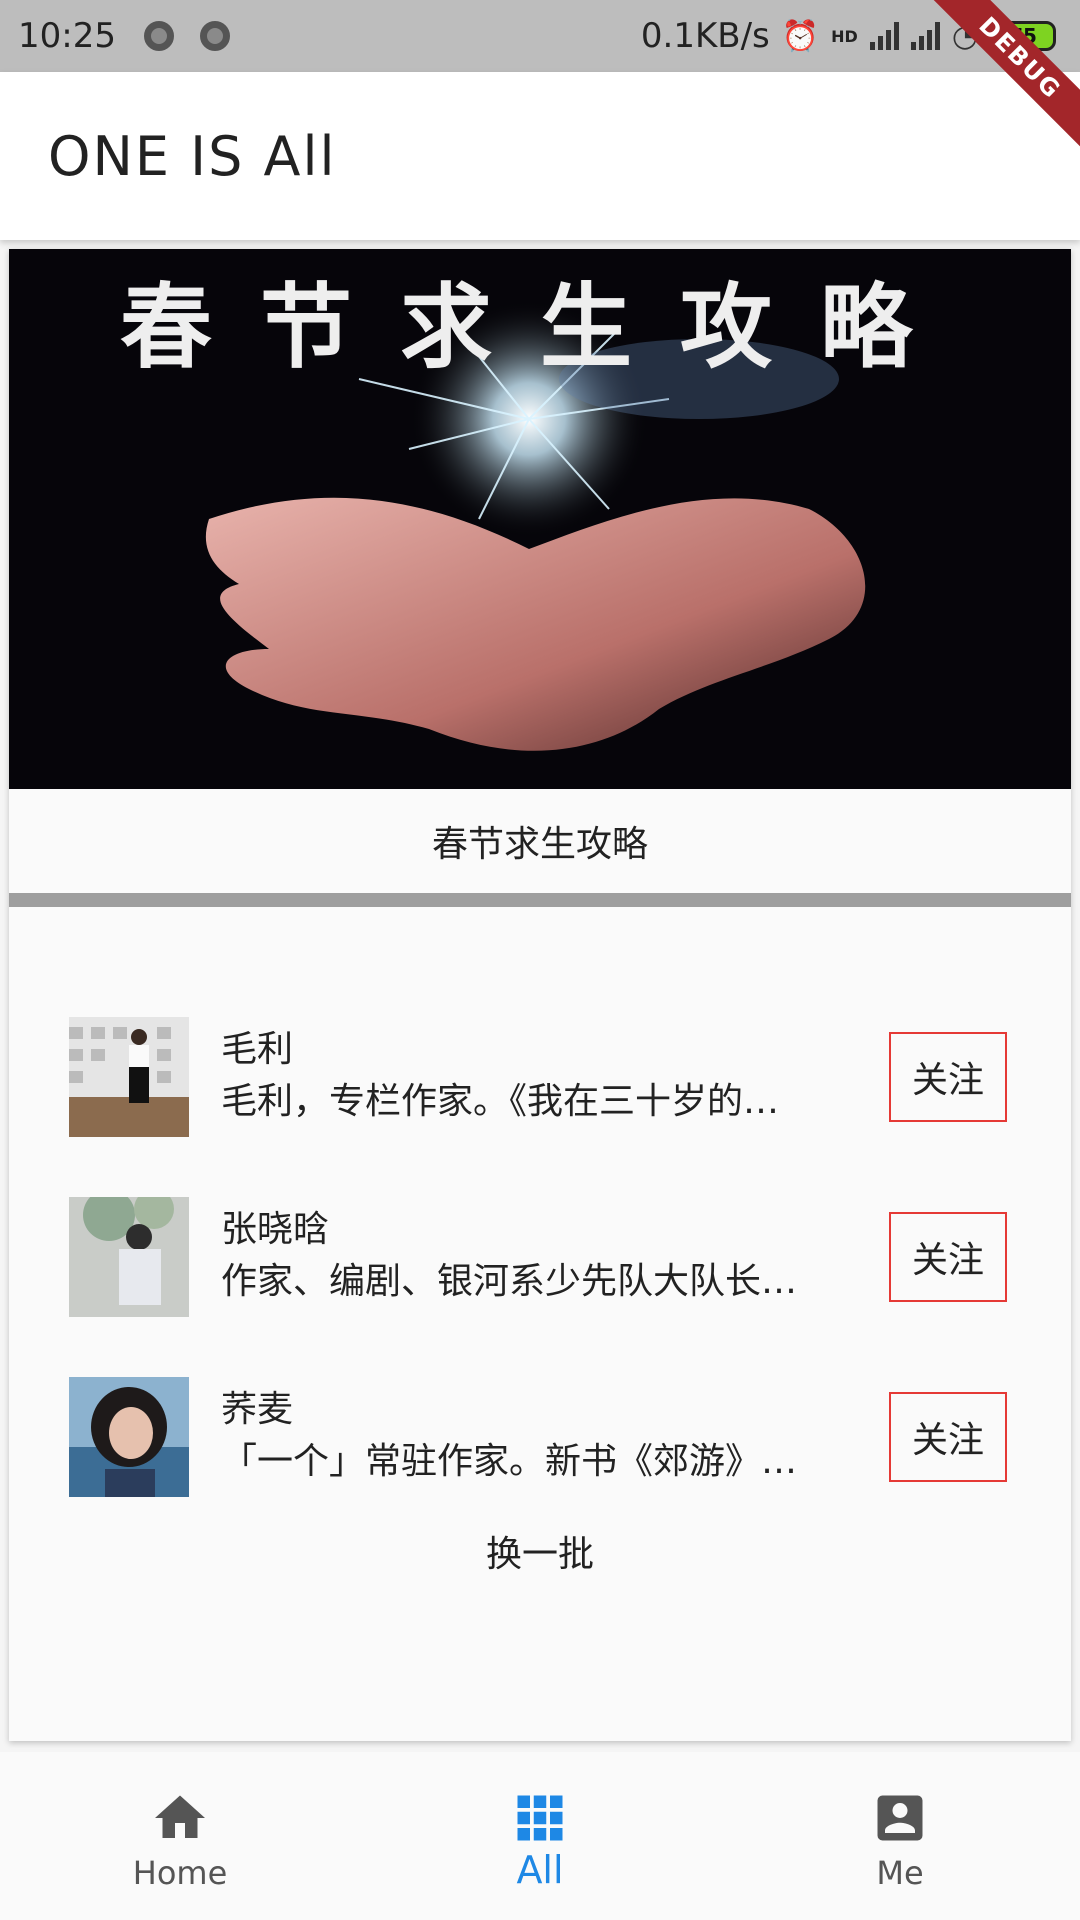  What do you see at coordinates (705, 36) in the screenshot?
I see `network-speed: 0.1KB/s` at bounding box center [705, 36].